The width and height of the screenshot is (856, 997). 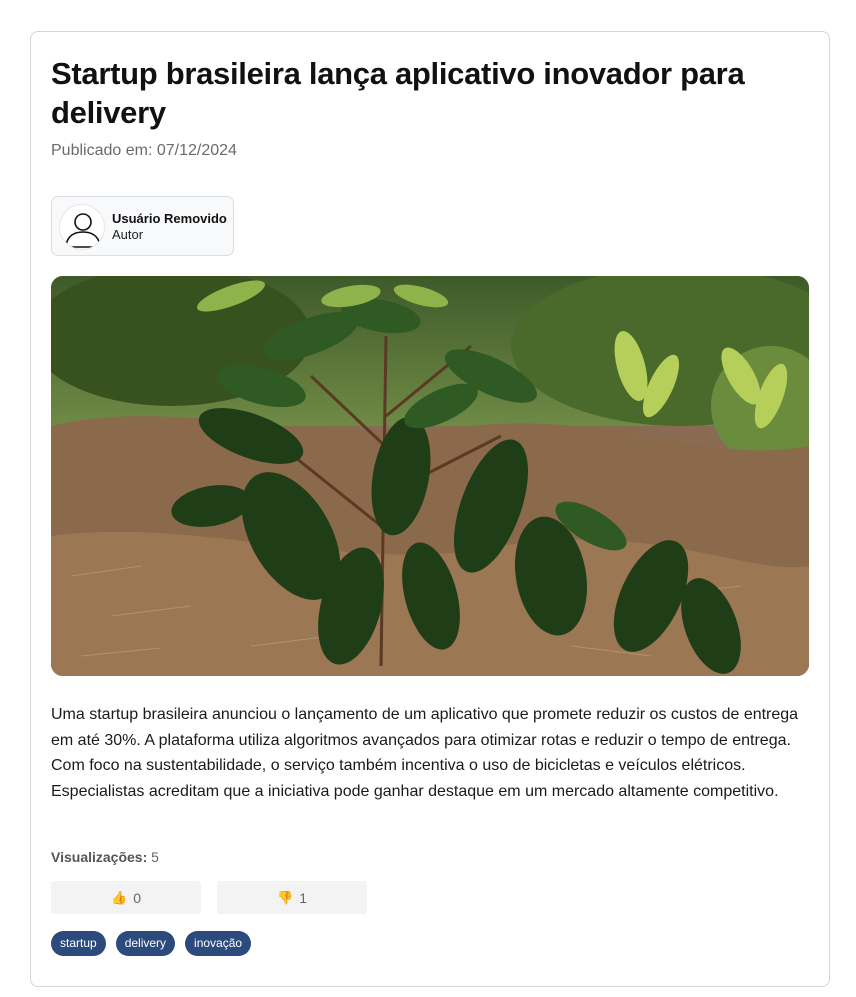 What do you see at coordinates (128, 234) in the screenshot?
I see `author-role: Autor` at bounding box center [128, 234].